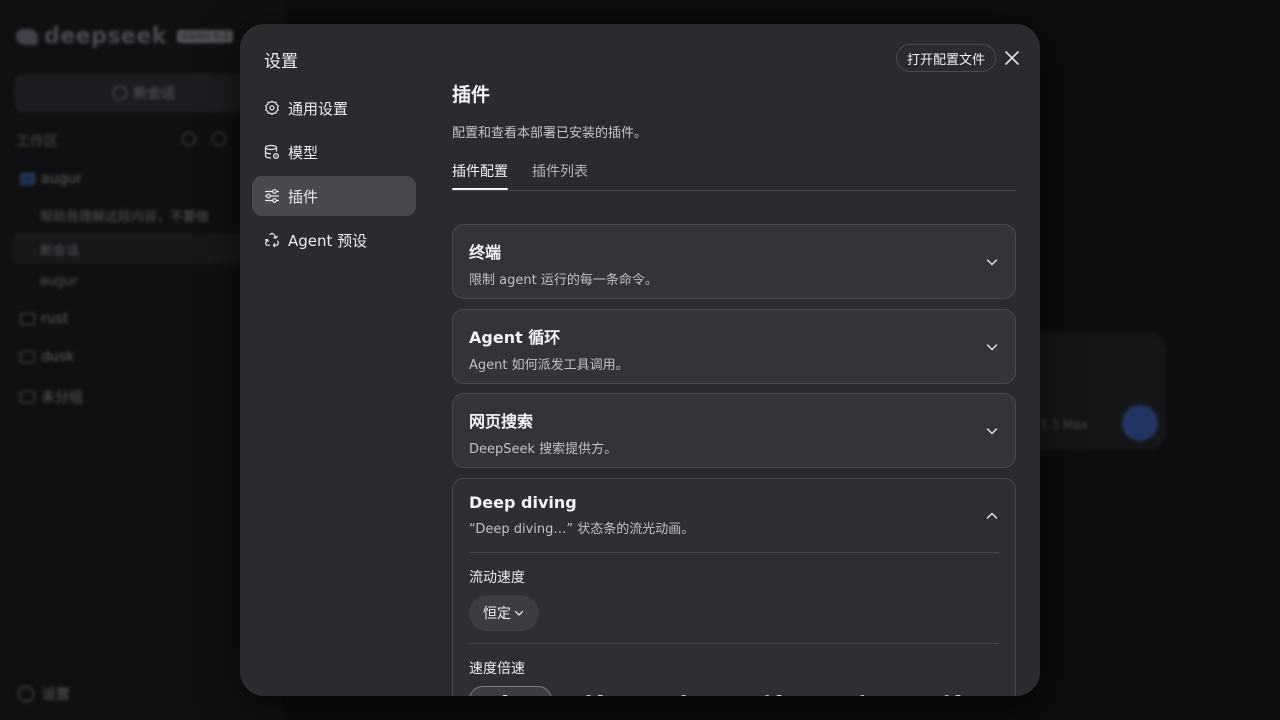 The height and width of the screenshot is (720, 1280). I want to click on plugin-description: “Deep diving…” 状态条的流光动画。, so click(582, 529).